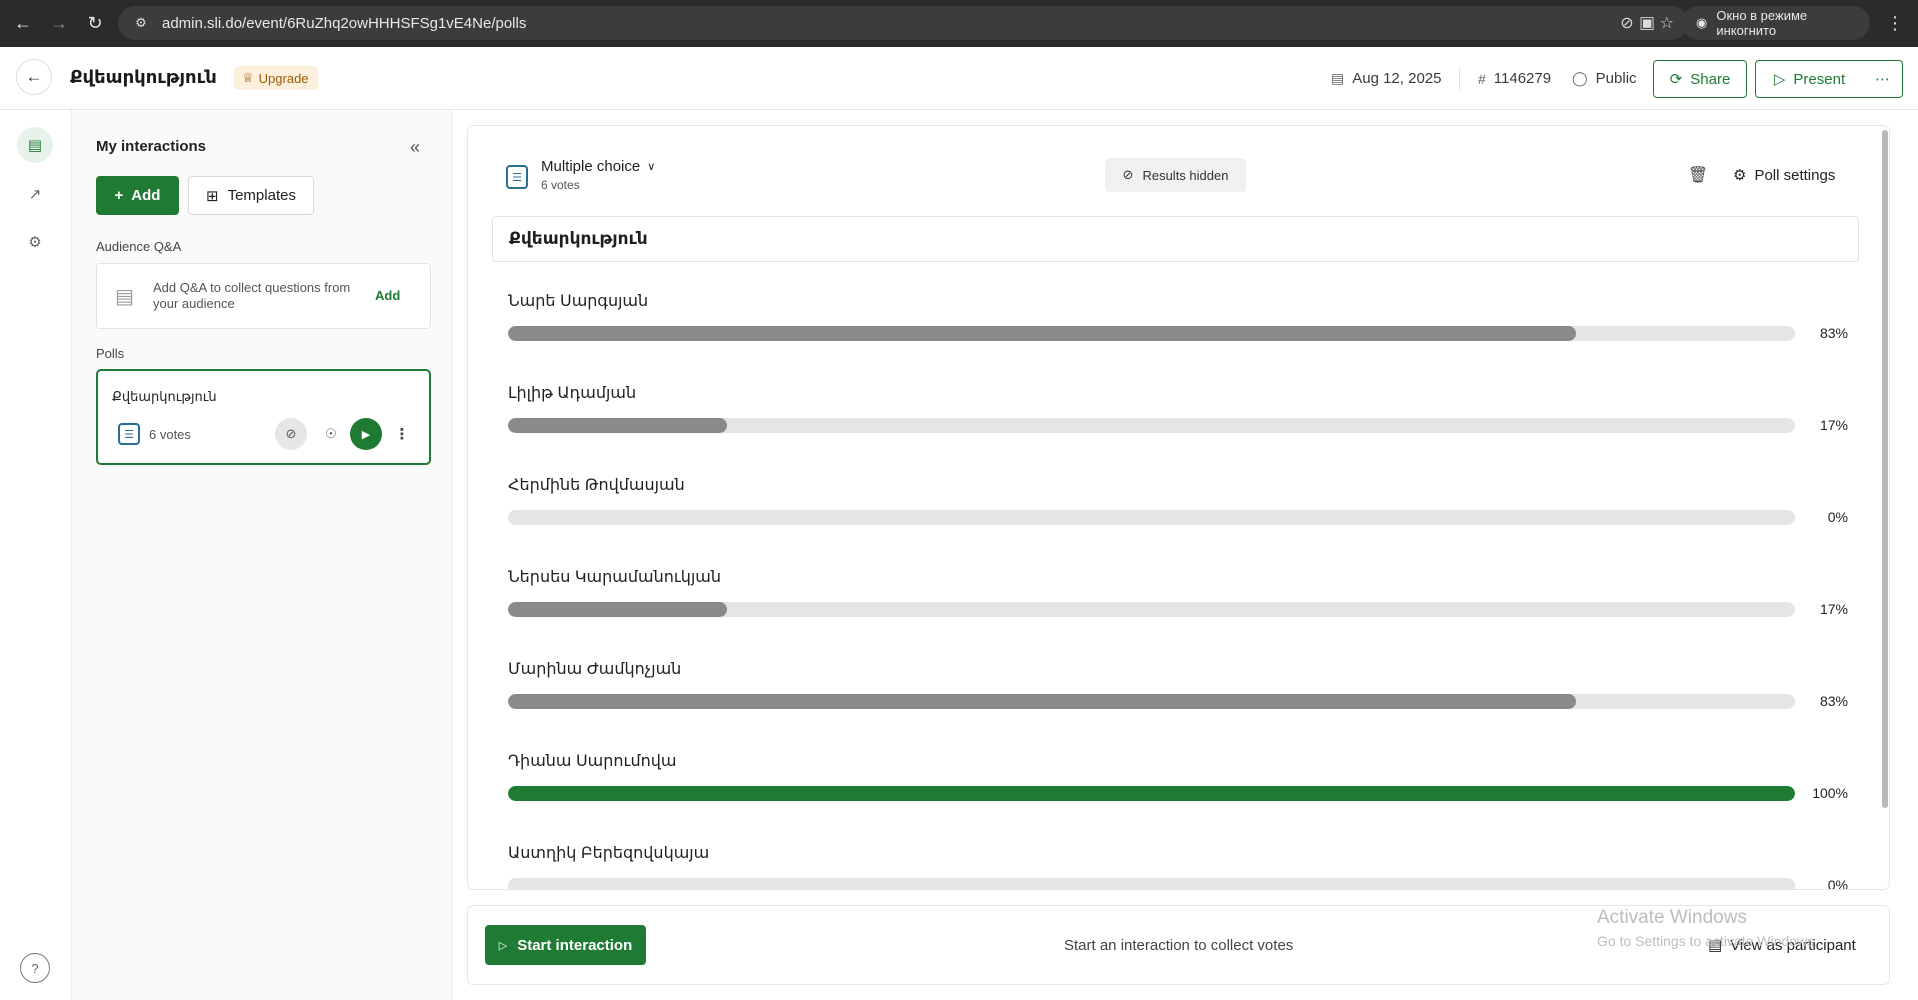  Describe the element at coordinates (170, 434) in the screenshot. I see `poll-list-votes: 6 votes` at that location.